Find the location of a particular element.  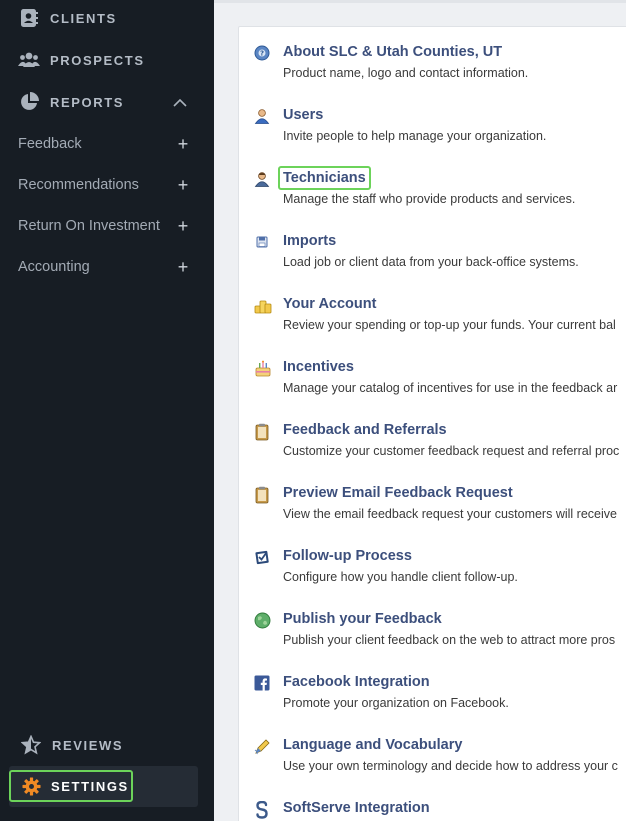

globe-icon is located at coordinates (263, 621).